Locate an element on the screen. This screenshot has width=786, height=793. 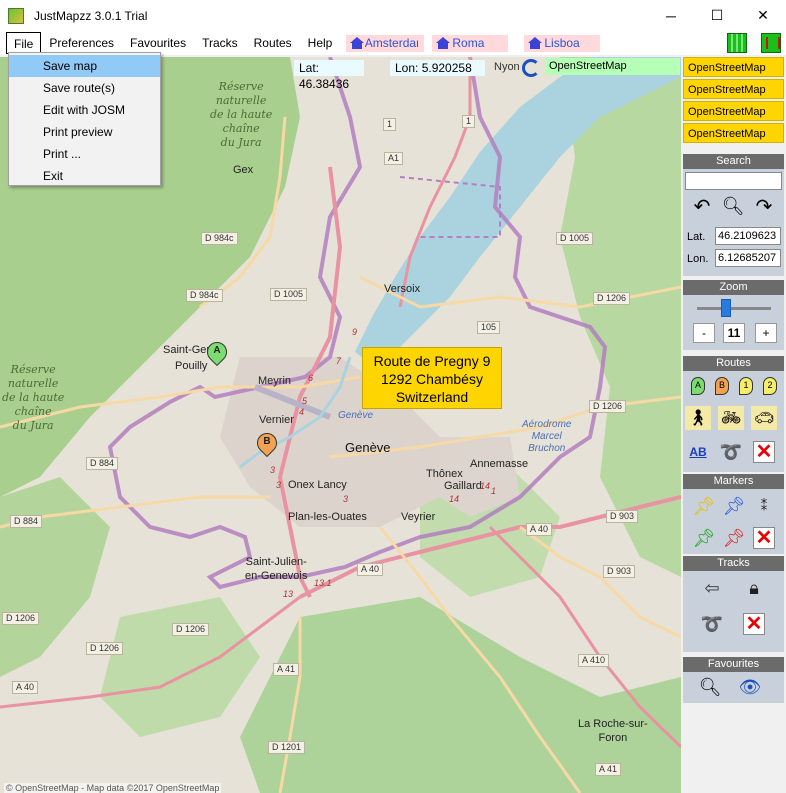
layer-button-3: OpenStreetMap is located at coordinates (733, 111).